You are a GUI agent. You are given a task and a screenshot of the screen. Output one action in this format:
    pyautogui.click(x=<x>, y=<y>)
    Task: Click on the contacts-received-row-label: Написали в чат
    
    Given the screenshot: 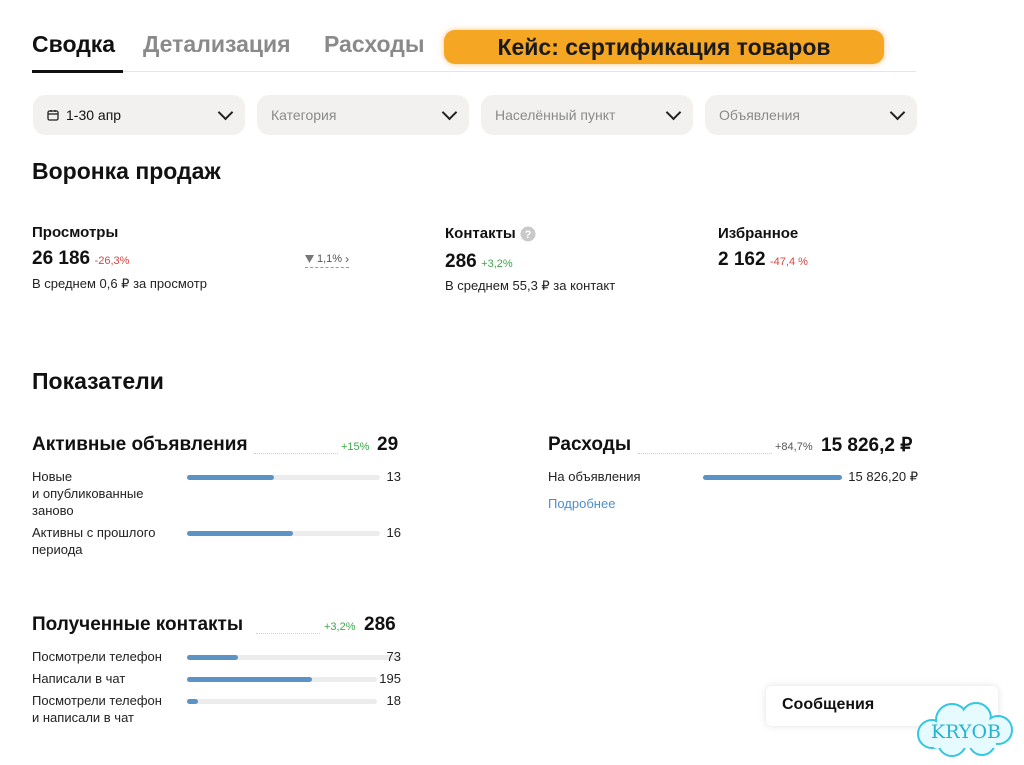 What is the action you would take?
    pyautogui.click(x=78, y=678)
    